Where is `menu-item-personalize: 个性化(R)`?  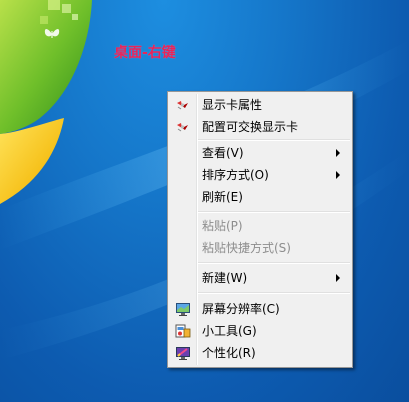 menu-item-personalize: 个性化(R) is located at coordinates (260, 353).